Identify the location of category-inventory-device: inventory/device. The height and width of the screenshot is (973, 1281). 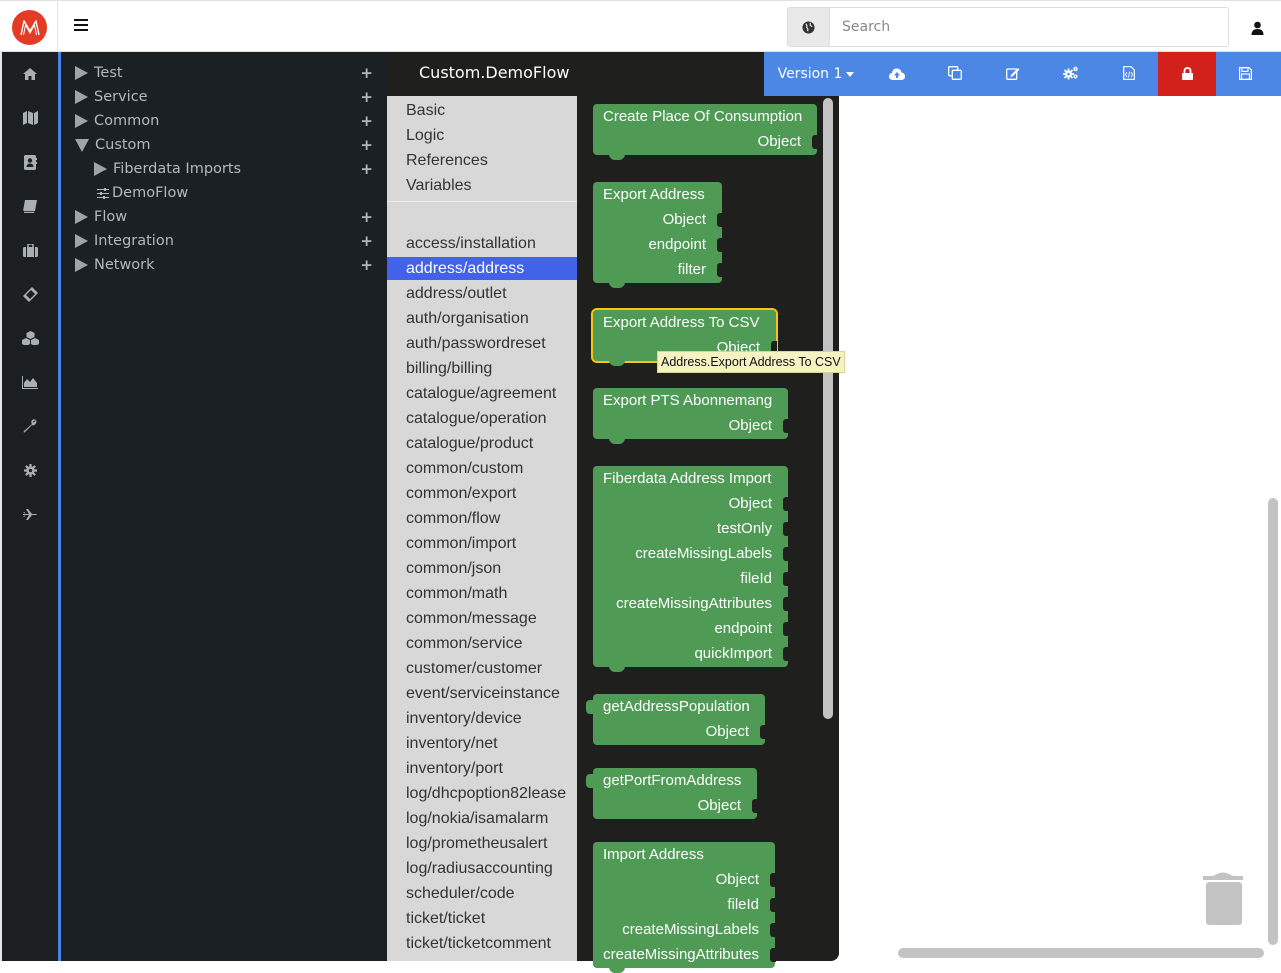
(482, 718).